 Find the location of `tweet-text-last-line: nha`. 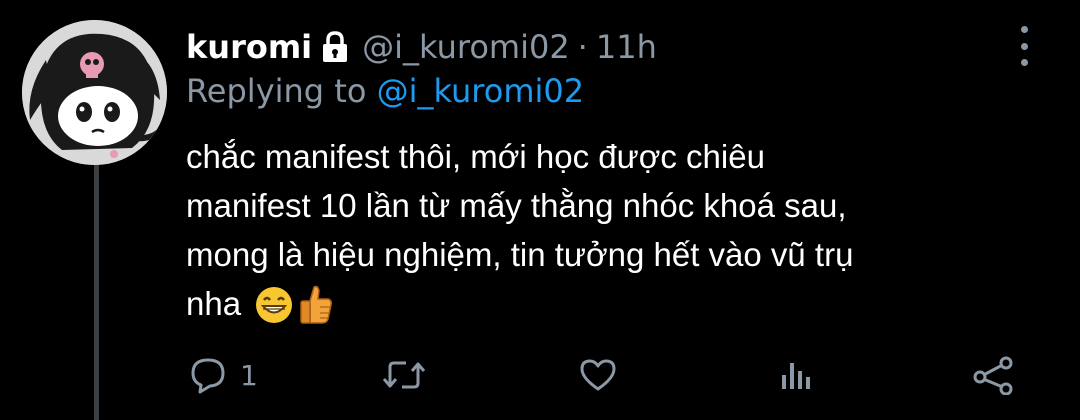

tweet-text-last-line: nha is located at coordinates (616, 308).